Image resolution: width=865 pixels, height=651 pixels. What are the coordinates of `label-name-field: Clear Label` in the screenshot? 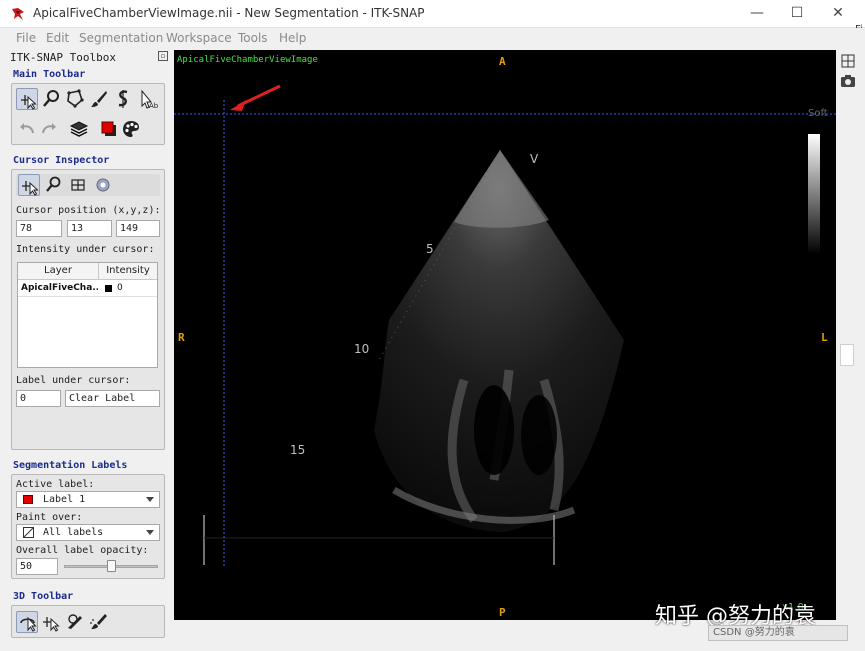 It's located at (112, 398).